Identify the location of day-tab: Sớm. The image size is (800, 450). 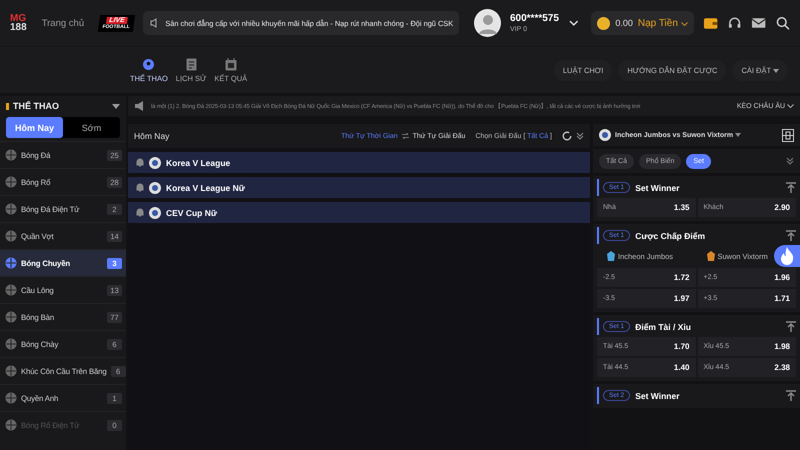
(91, 127).